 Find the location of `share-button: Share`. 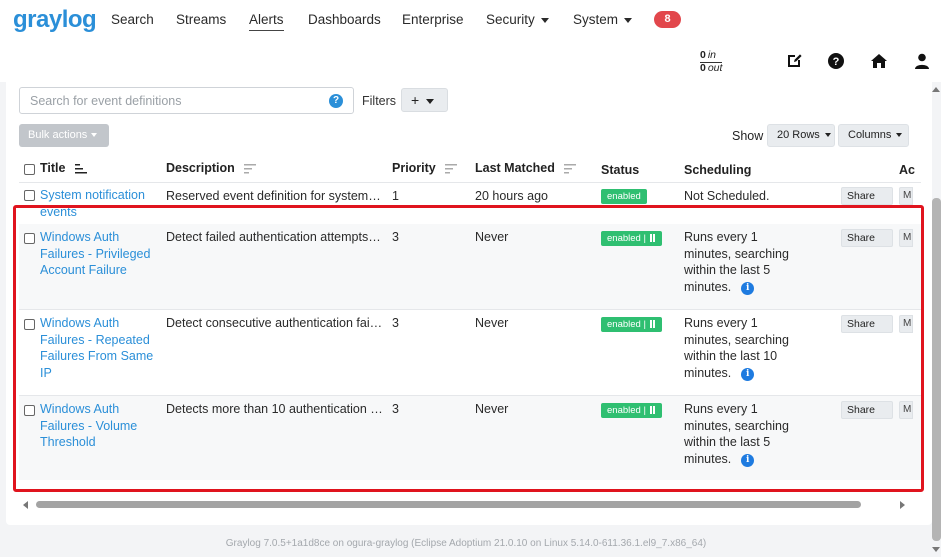

share-button: Share is located at coordinates (867, 196).